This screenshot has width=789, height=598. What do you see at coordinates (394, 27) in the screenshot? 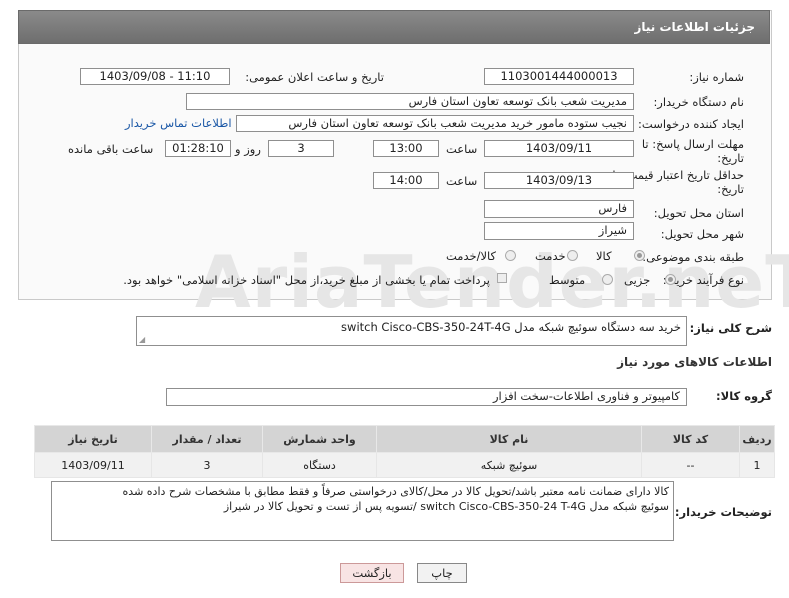
I see `header-bar: جزئیات اطلاعات نیاز` at bounding box center [394, 27].